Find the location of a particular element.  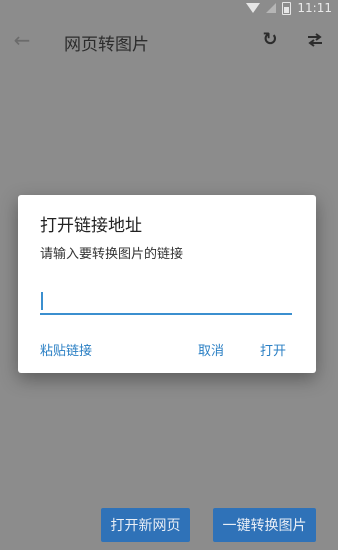

convert-to-image-button: 一键转换图片 is located at coordinates (264, 525).